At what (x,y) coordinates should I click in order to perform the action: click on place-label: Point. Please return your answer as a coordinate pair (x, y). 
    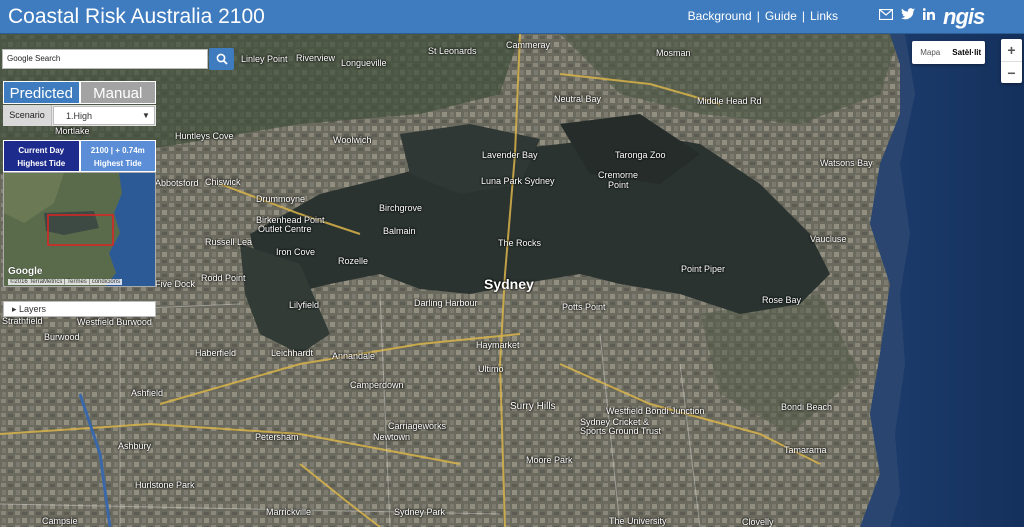
    Looking at the image, I should click on (618, 185).